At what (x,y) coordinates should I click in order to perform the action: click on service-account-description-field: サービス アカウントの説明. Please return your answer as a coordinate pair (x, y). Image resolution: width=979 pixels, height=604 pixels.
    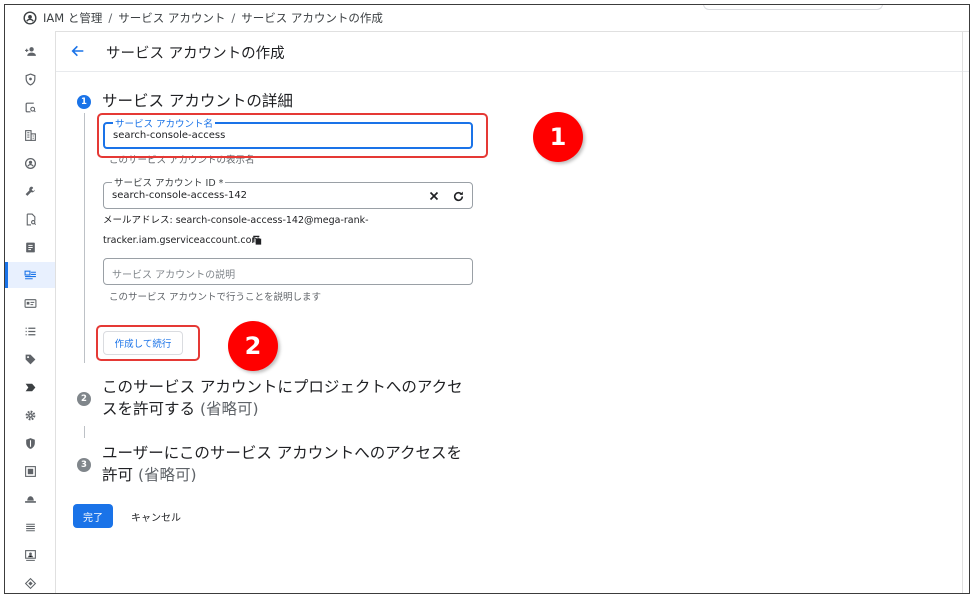
    Looking at the image, I should click on (288, 271).